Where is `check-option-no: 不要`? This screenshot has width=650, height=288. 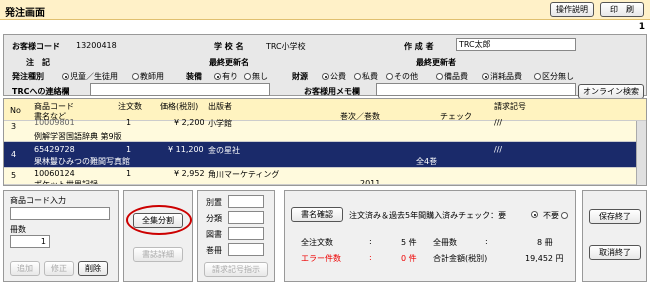 check-option-no: 不要 is located at coordinates (556, 215).